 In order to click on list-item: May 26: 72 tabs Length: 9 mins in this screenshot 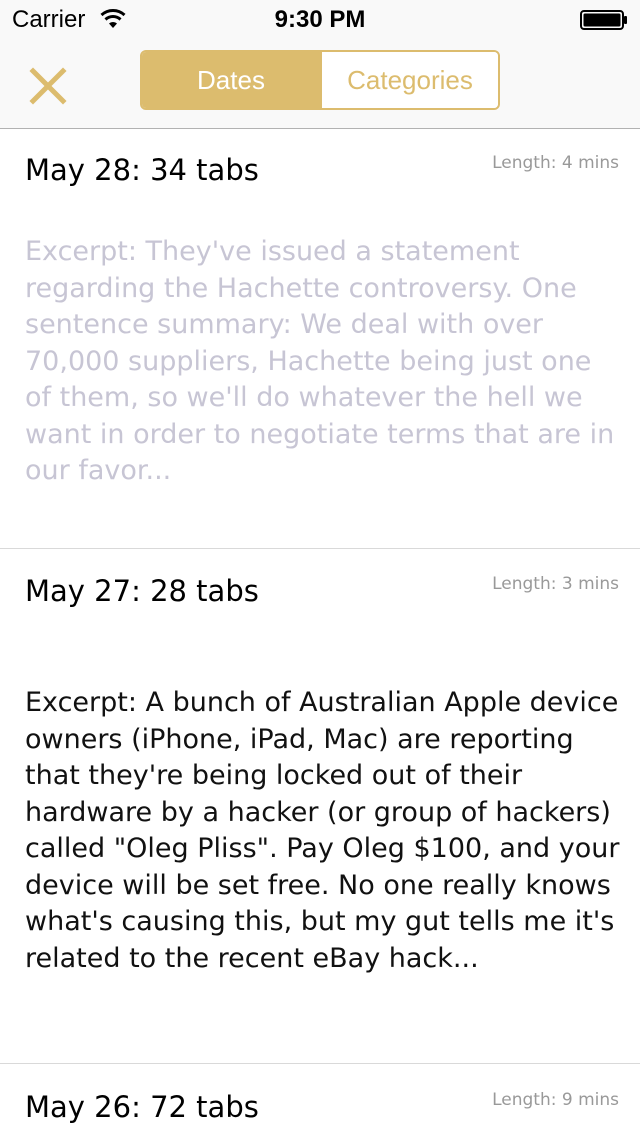, I will do `click(320, 1104)`.